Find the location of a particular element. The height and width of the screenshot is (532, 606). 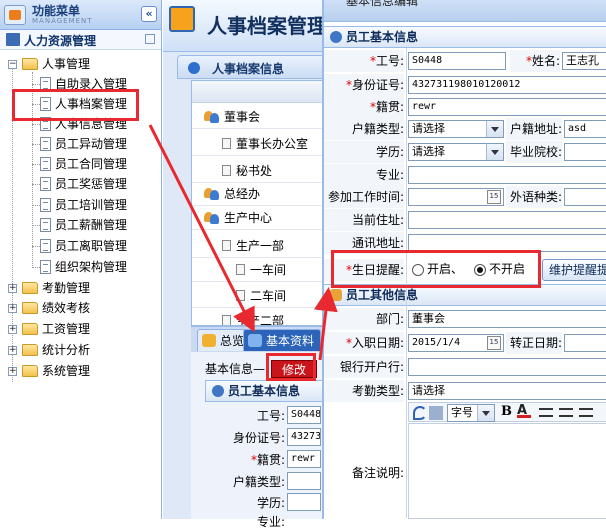

edu-select: 请选择 is located at coordinates (456, 152).